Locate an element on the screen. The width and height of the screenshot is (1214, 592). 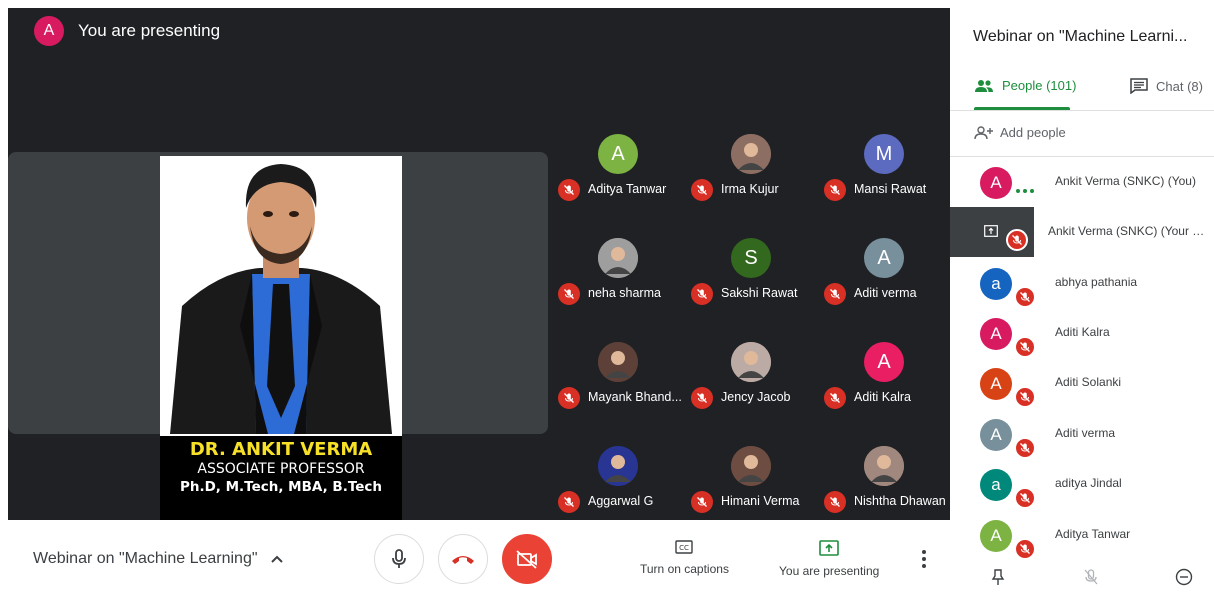
participant-tile: Nishtha Dhawan is located at coordinates (883, 466).